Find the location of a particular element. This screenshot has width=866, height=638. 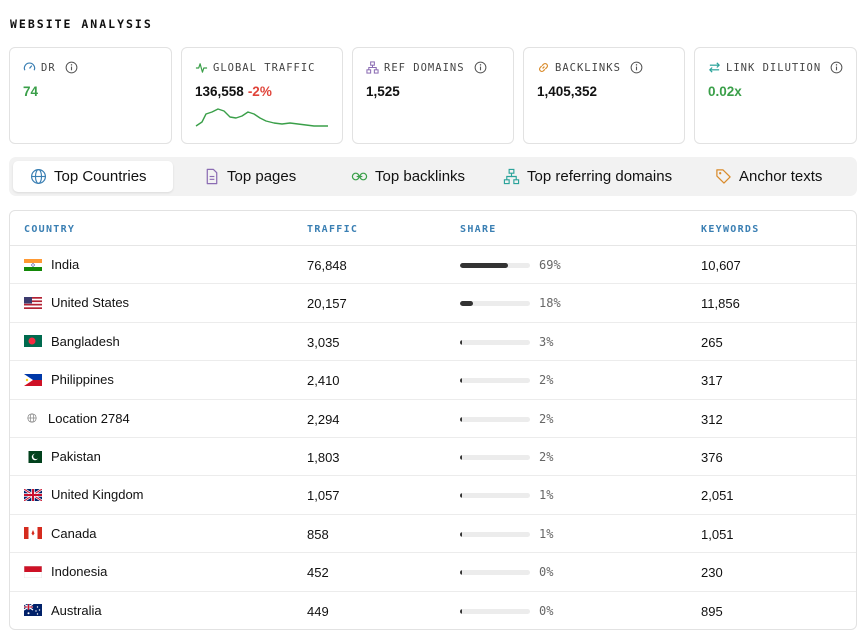

ref-domains-value: 1,525 is located at coordinates (383, 91).